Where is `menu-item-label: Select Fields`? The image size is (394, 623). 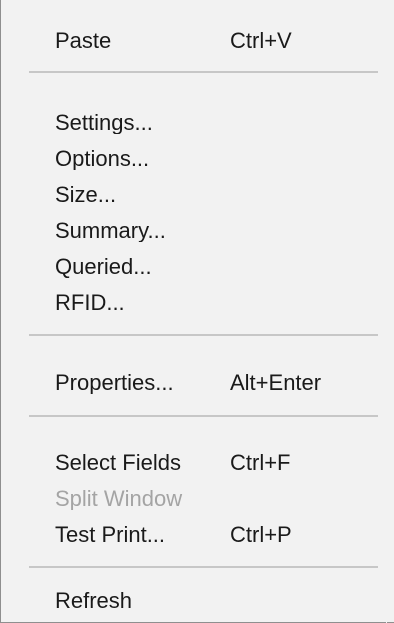 menu-item-label: Select Fields is located at coordinates (118, 463).